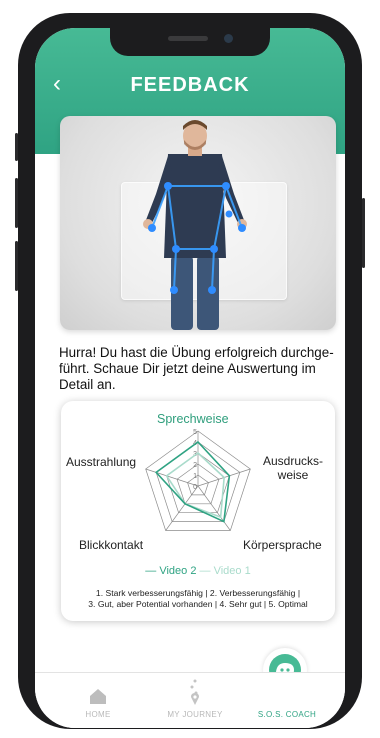 This screenshot has width=380, height=738. What do you see at coordinates (190, 85) in the screenshot?
I see `page-title: FEEDBACK` at bounding box center [190, 85].